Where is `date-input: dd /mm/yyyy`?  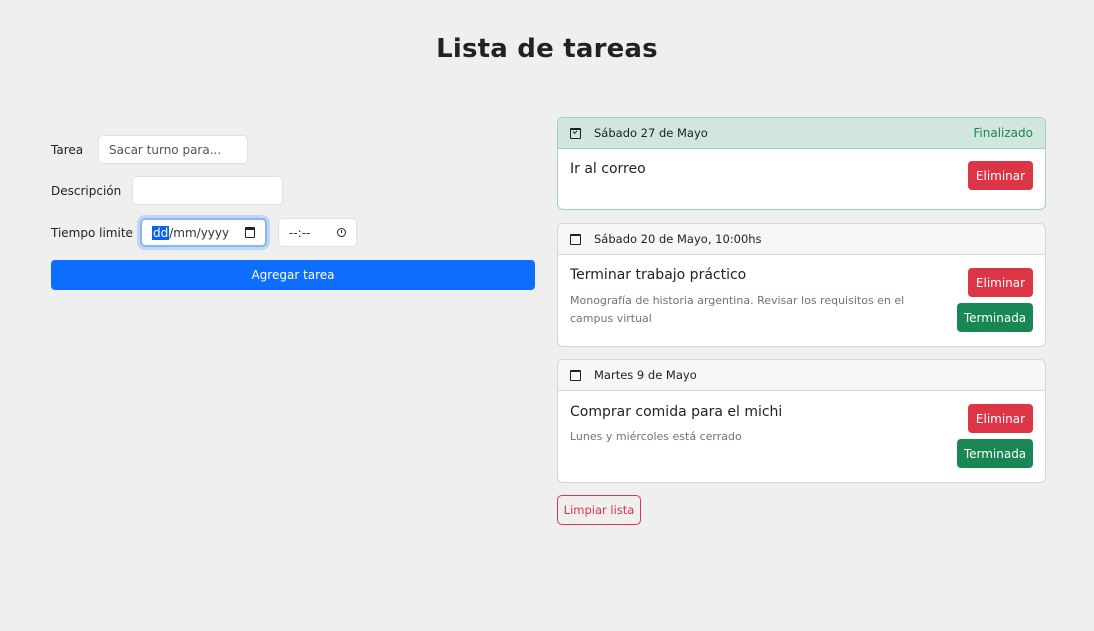
date-input: dd /mm/yyyy is located at coordinates (203, 232).